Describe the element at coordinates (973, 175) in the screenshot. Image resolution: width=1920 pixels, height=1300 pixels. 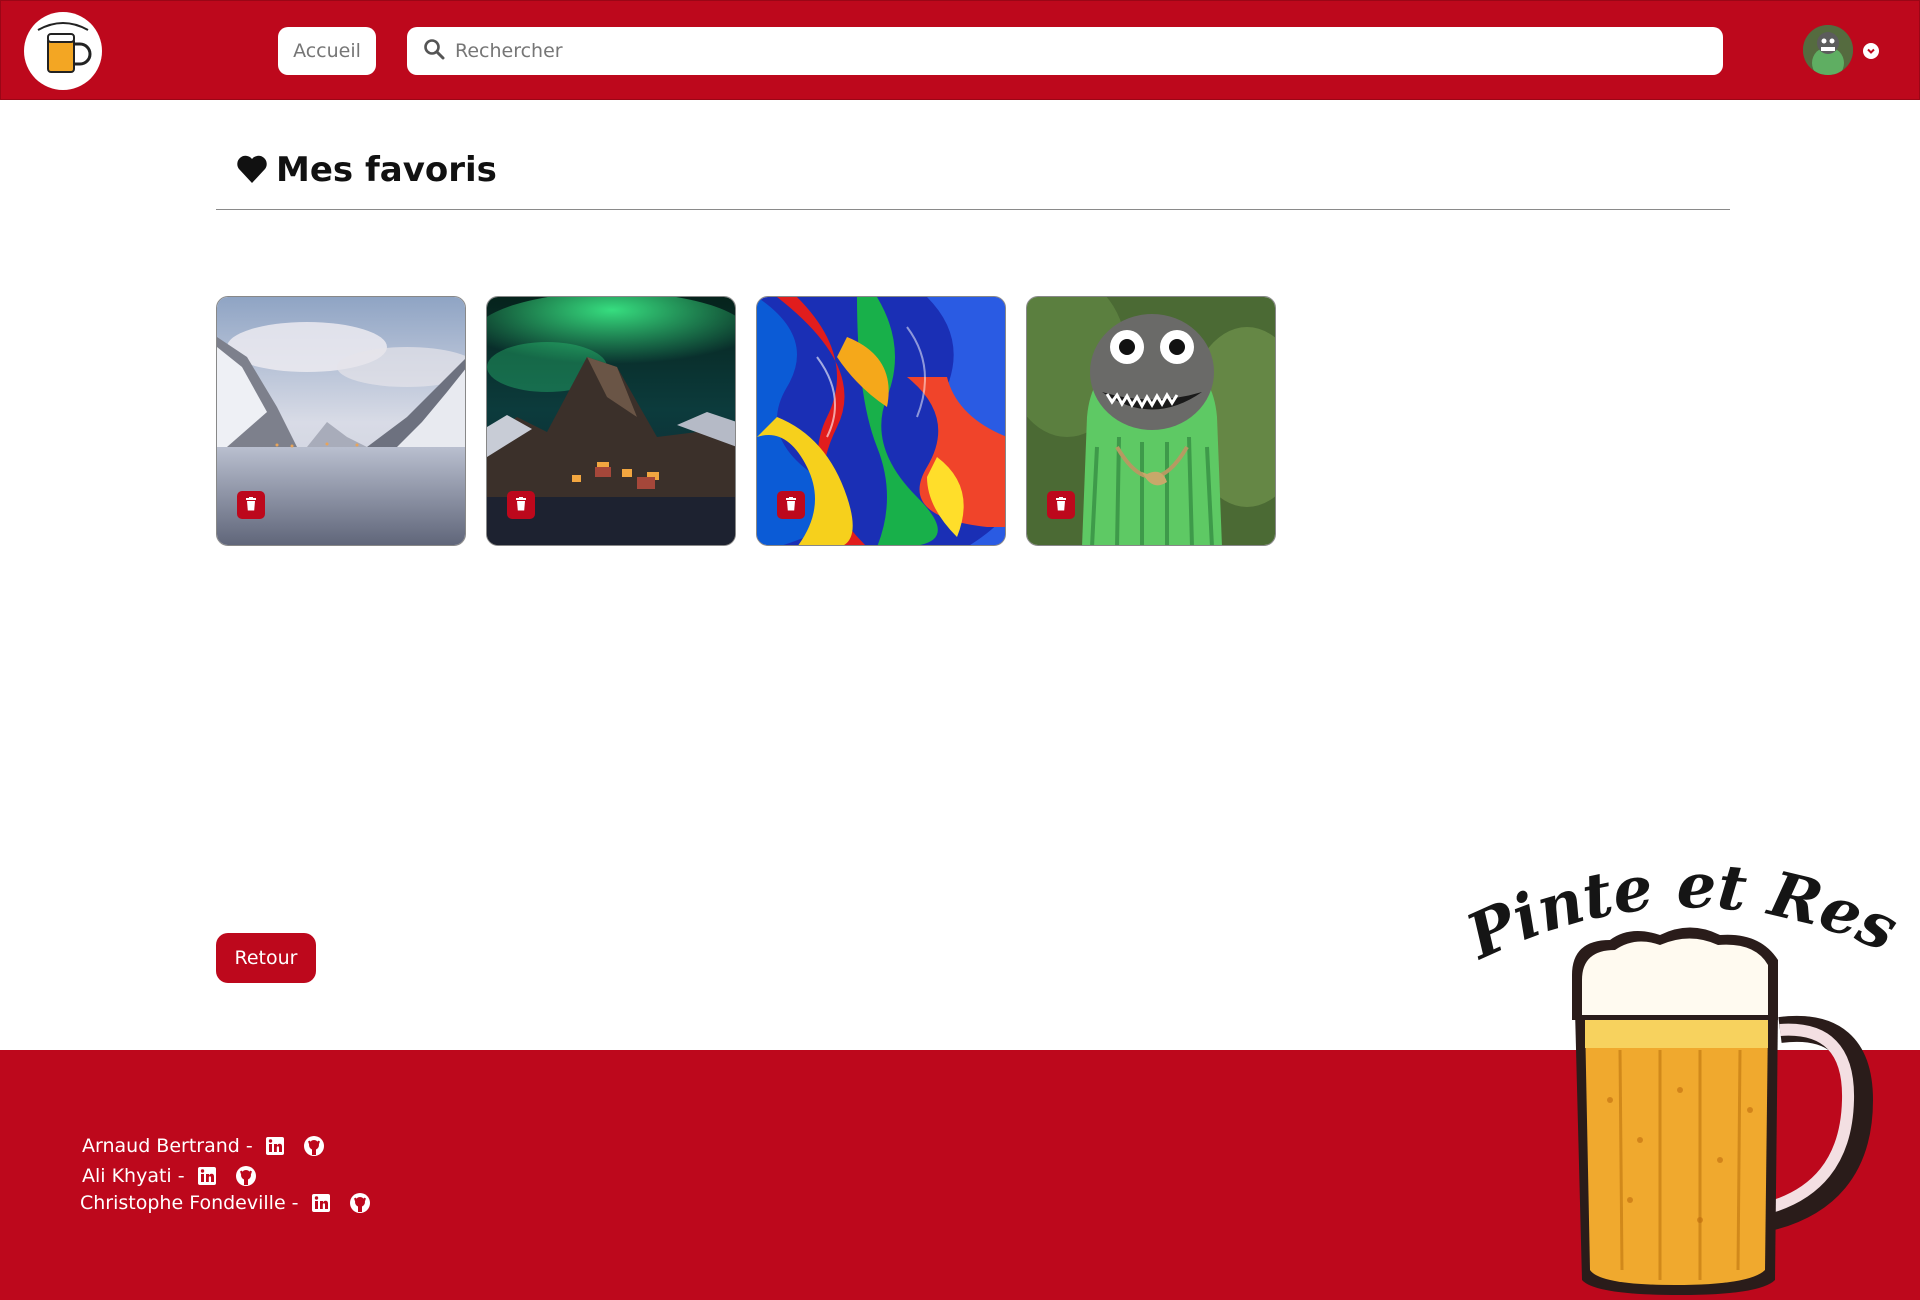
I see `page-header: Mes favoris` at that location.